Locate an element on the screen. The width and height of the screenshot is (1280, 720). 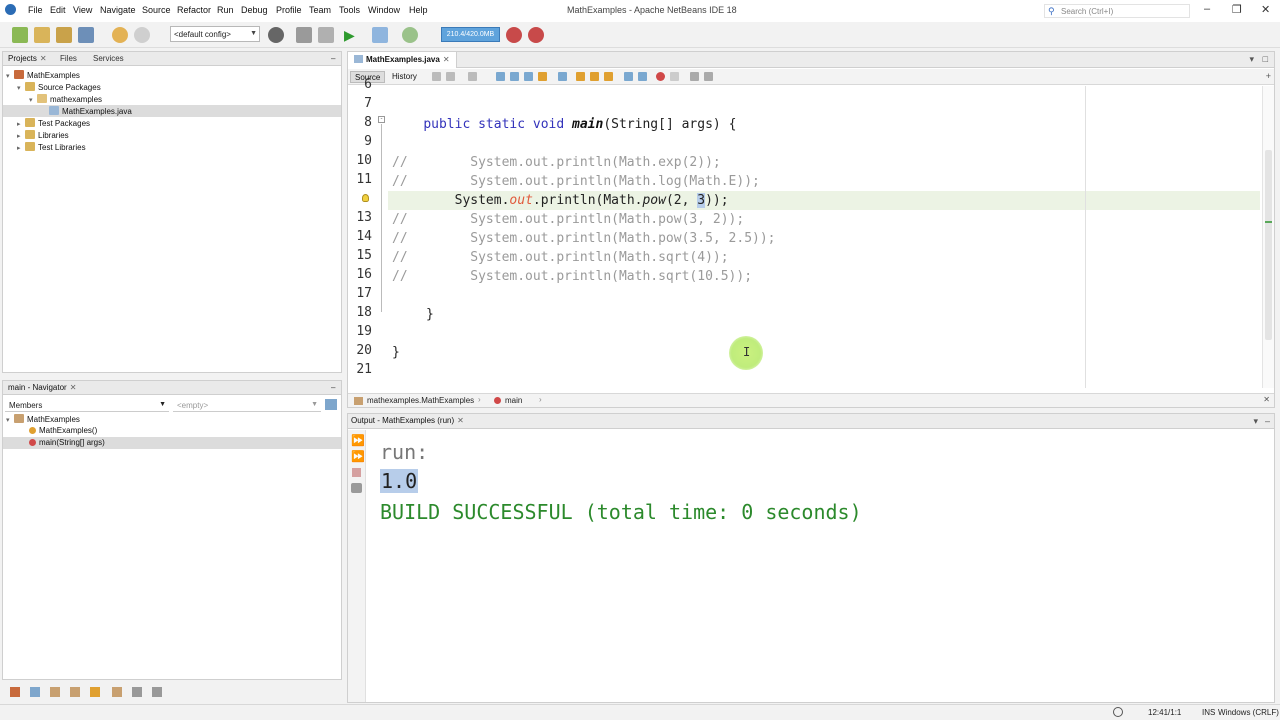
menu-navigate: Navigate is located at coordinates (118, 10).